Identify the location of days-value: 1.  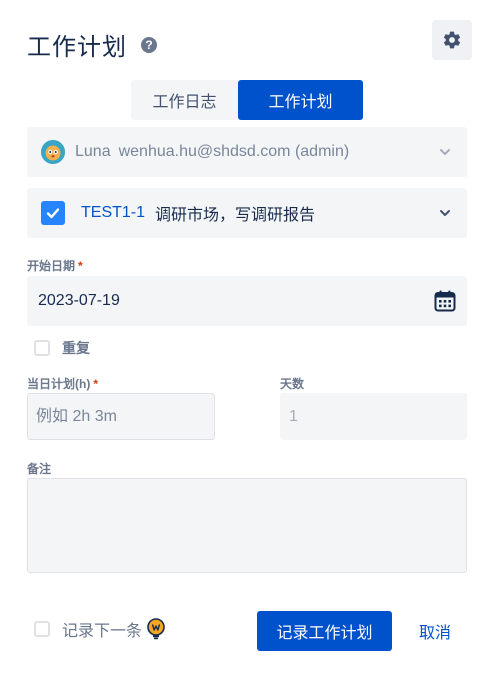
(293, 416).